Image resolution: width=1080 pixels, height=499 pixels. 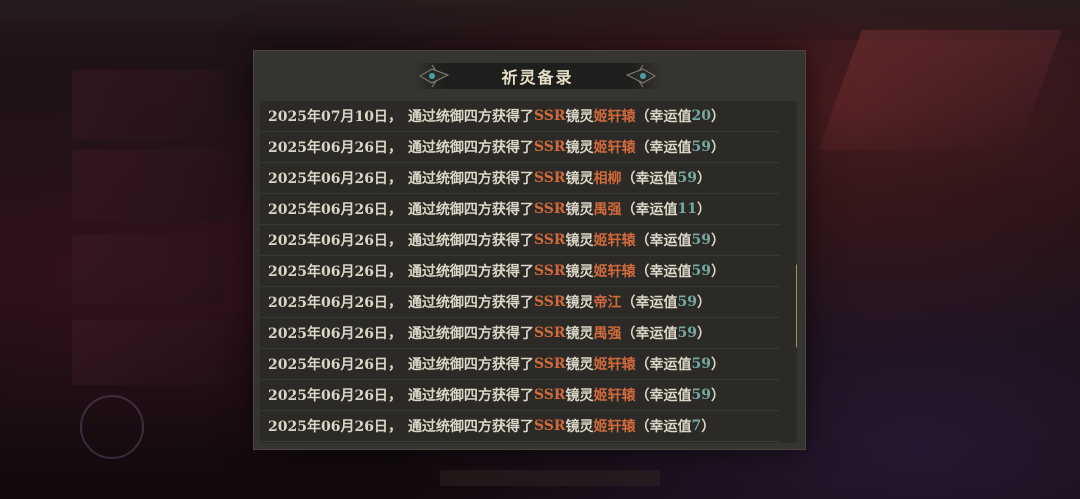 What do you see at coordinates (701, 116) in the screenshot?
I see `record-luck-value: 20` at bounding box center [701, 116].